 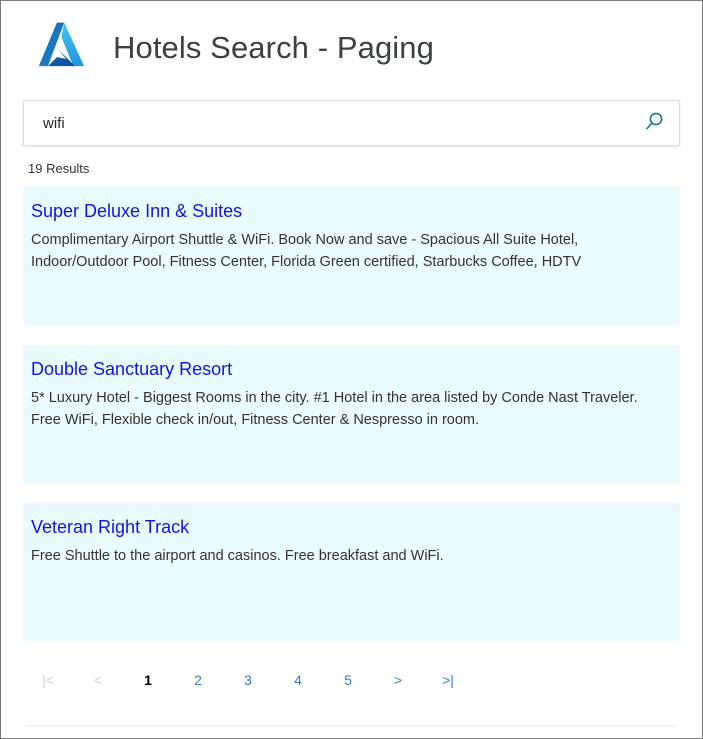 I want to click on pagination: |< < 1 2 3 4 5 > >|, so click(x=362, y=679).